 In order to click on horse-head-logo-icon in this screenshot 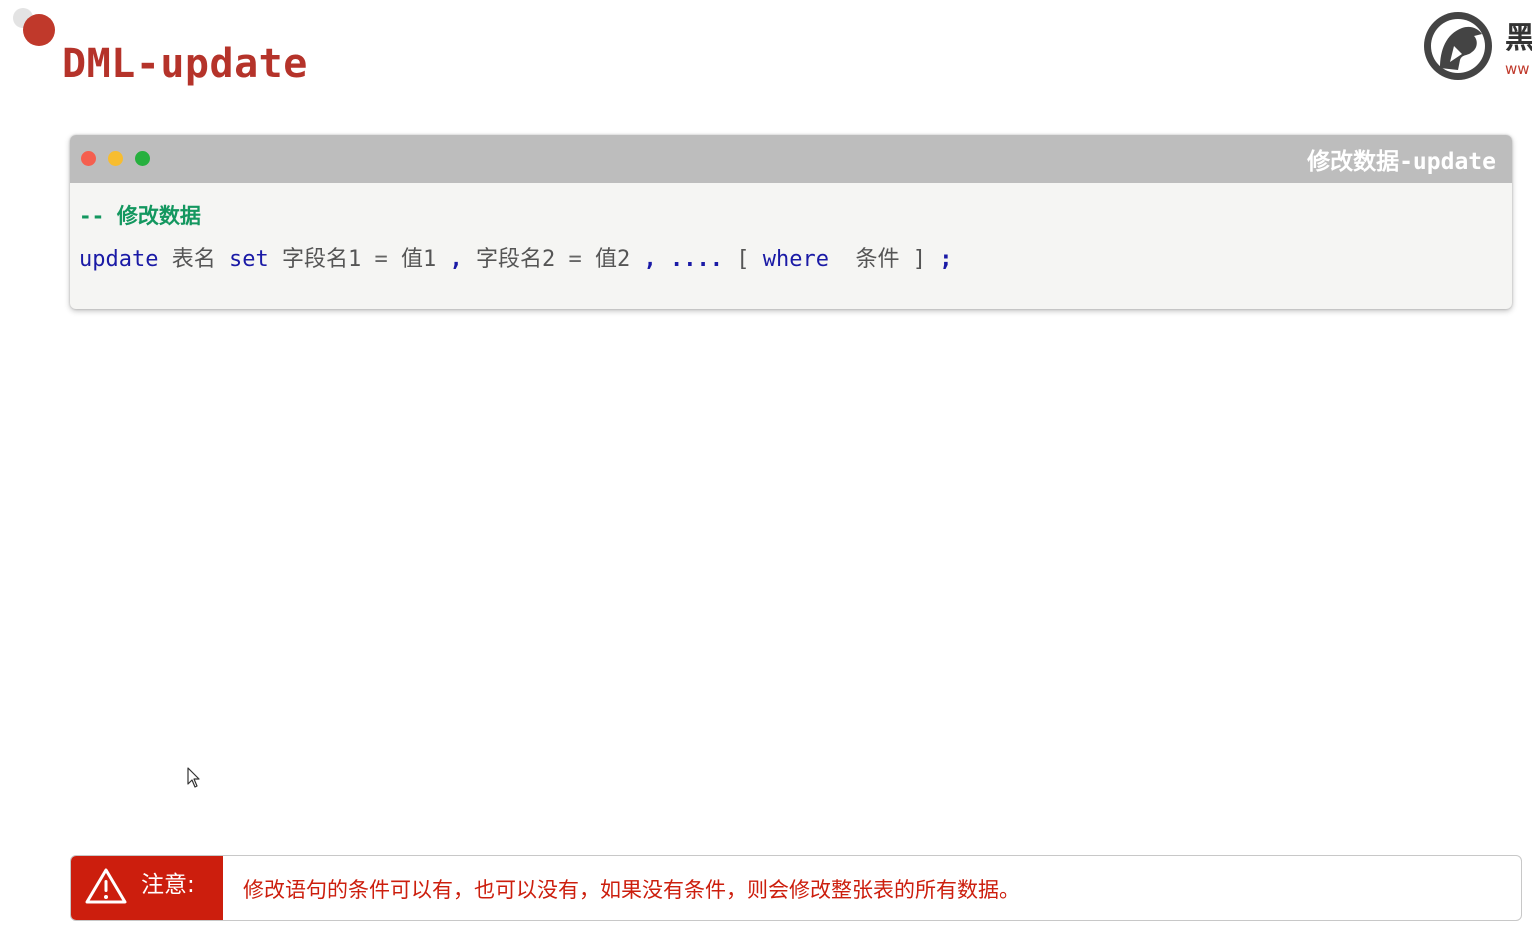, I will do `click(1458, 46)`.